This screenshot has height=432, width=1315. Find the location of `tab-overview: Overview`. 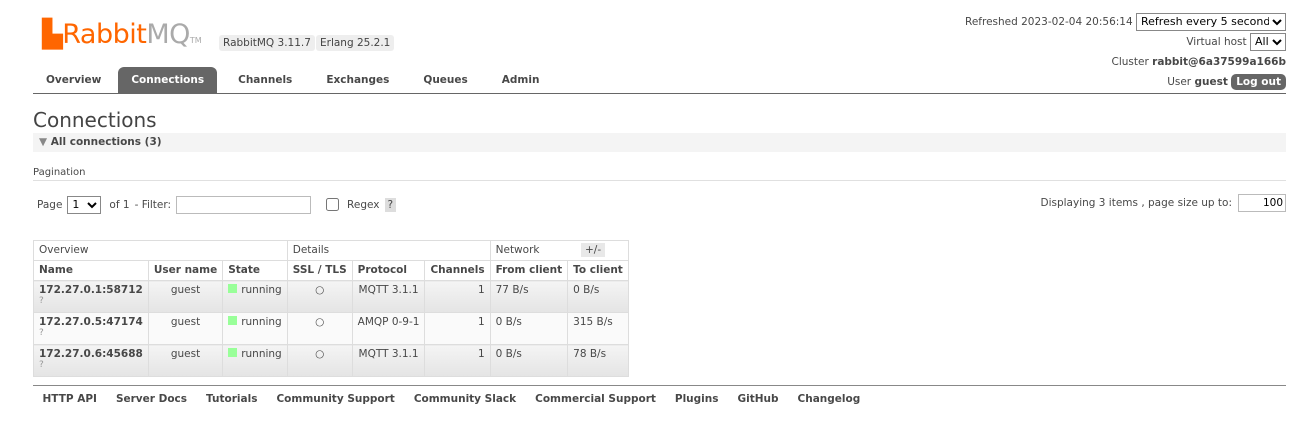

tab-overview: Overview is located at coordinates (73, 80).